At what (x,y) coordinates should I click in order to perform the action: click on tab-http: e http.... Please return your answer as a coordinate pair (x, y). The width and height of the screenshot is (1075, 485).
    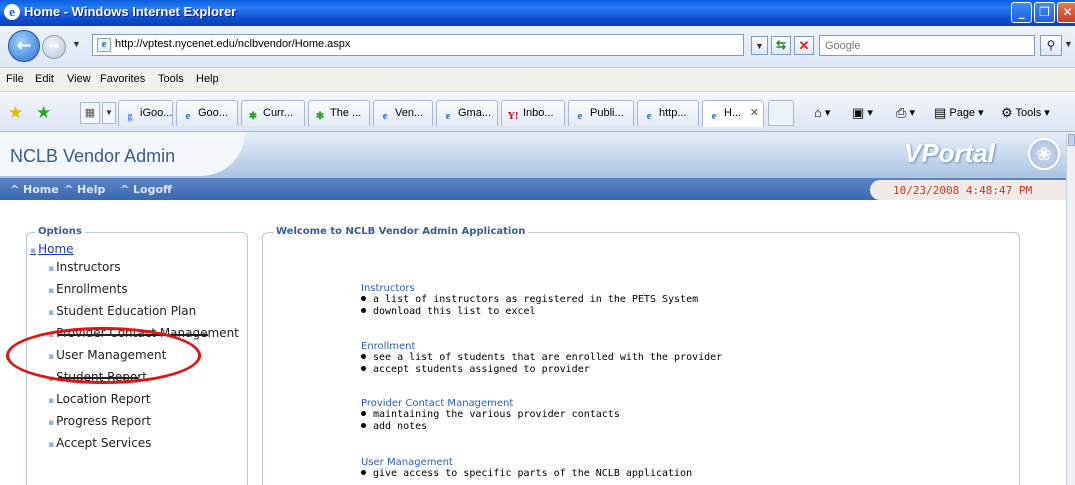
    Looking at the image, I should click on (668, 113).